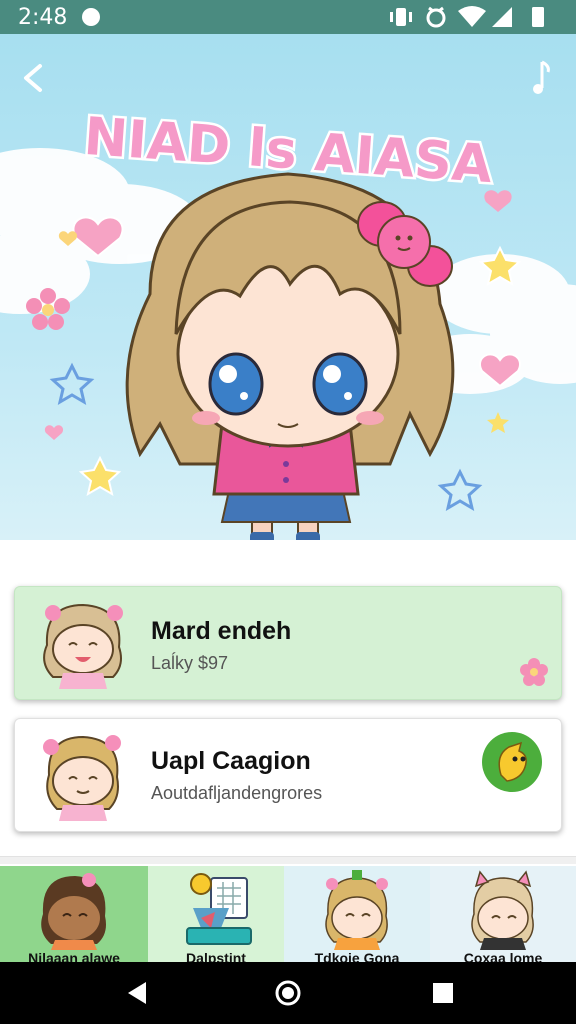 The height and width of the screenshot is (1024, 576). I want to click on tab-character-1: Nilaaan alawe, so click(74, 914).